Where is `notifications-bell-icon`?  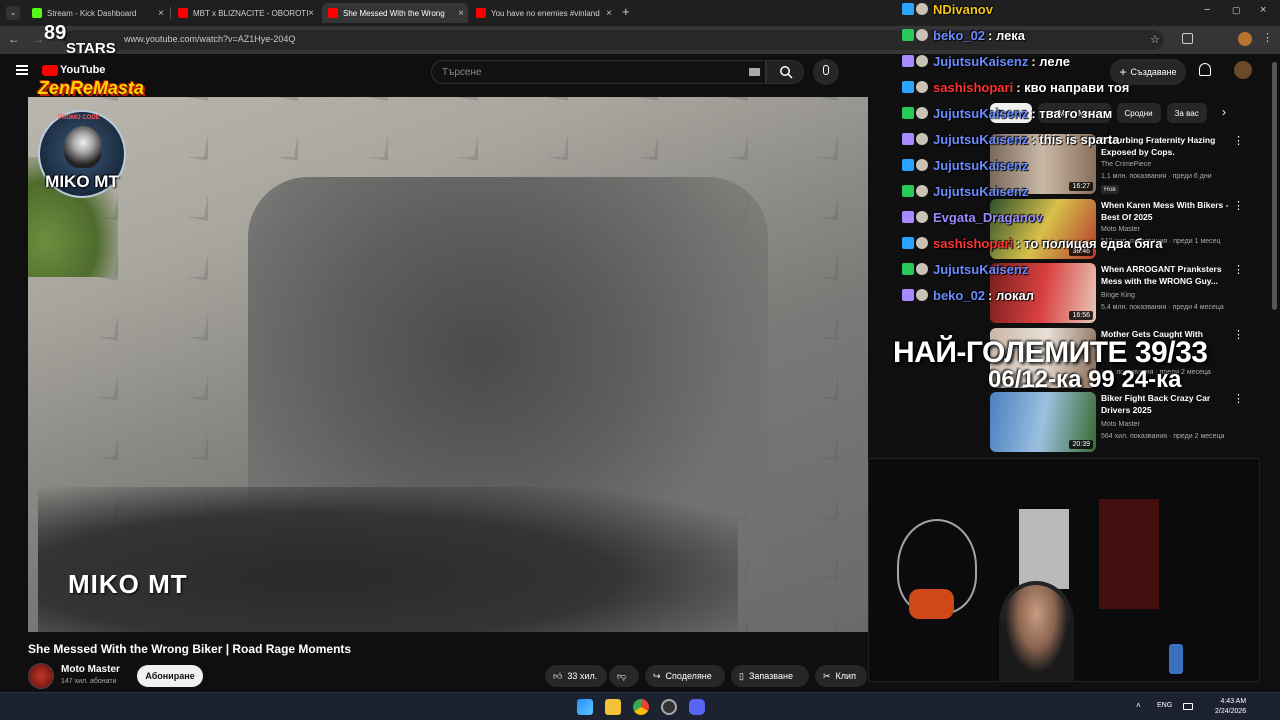 notifications-bell-icon is located at coordinates (1205, 69).